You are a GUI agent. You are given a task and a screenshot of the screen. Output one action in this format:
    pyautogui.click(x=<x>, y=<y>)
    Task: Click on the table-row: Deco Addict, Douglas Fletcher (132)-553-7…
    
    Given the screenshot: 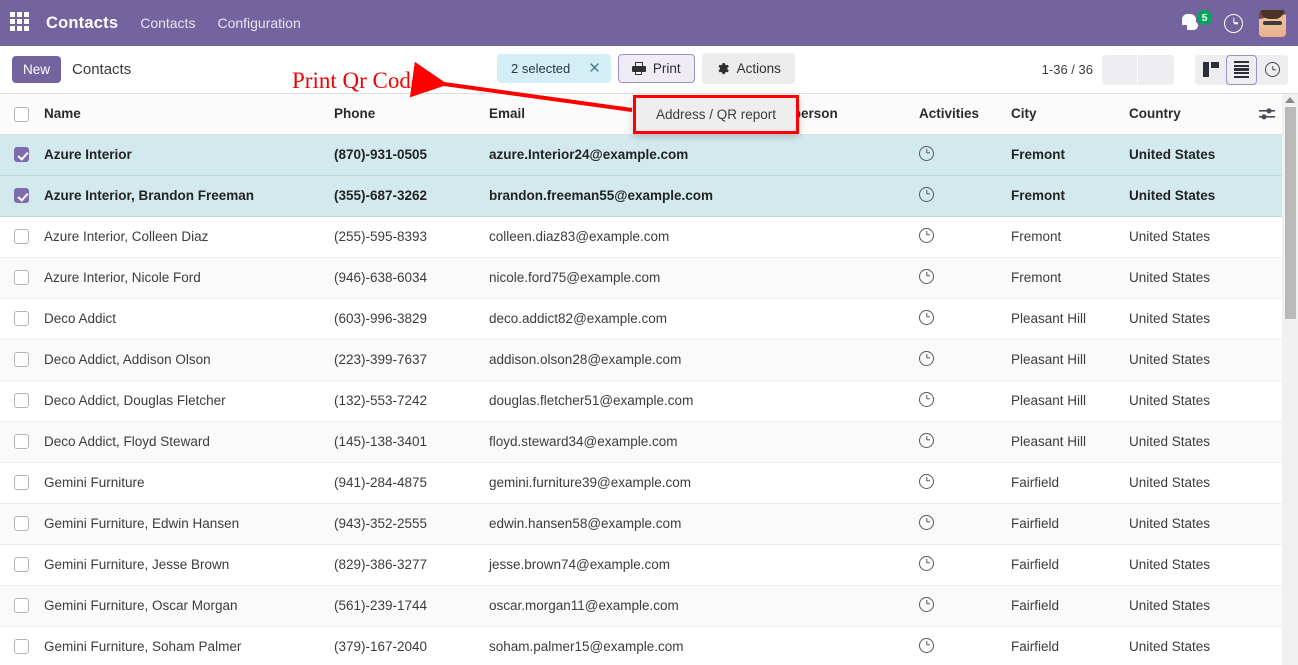 What is the action you would take?
    pyautogui.click(x=641, y=401)
    